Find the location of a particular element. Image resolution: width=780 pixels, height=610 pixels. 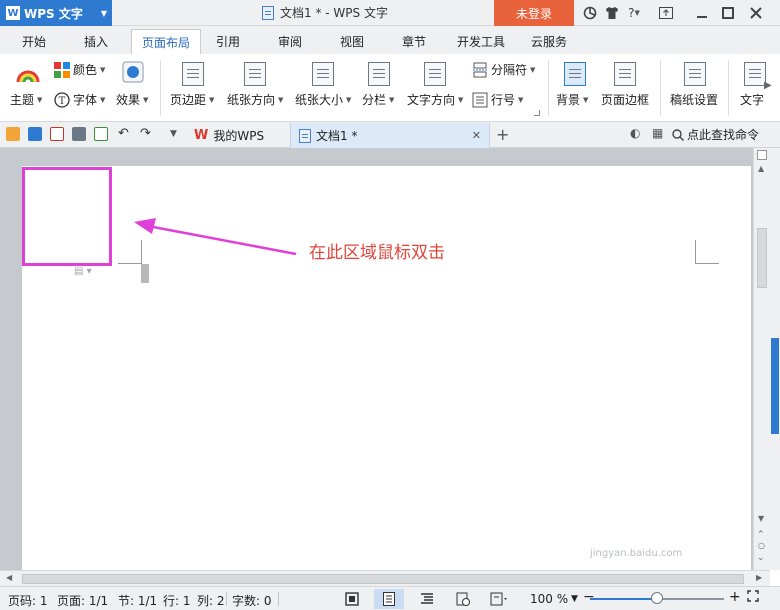

app-menu-button: W WPS 文字 ▼ is located at coordinates (56, 13).